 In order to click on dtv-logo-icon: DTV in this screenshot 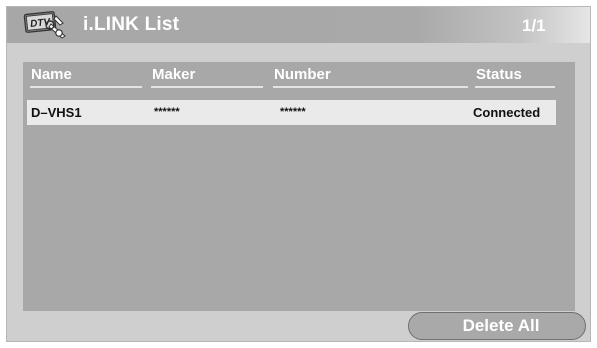, I will do `click(44, 25)`.